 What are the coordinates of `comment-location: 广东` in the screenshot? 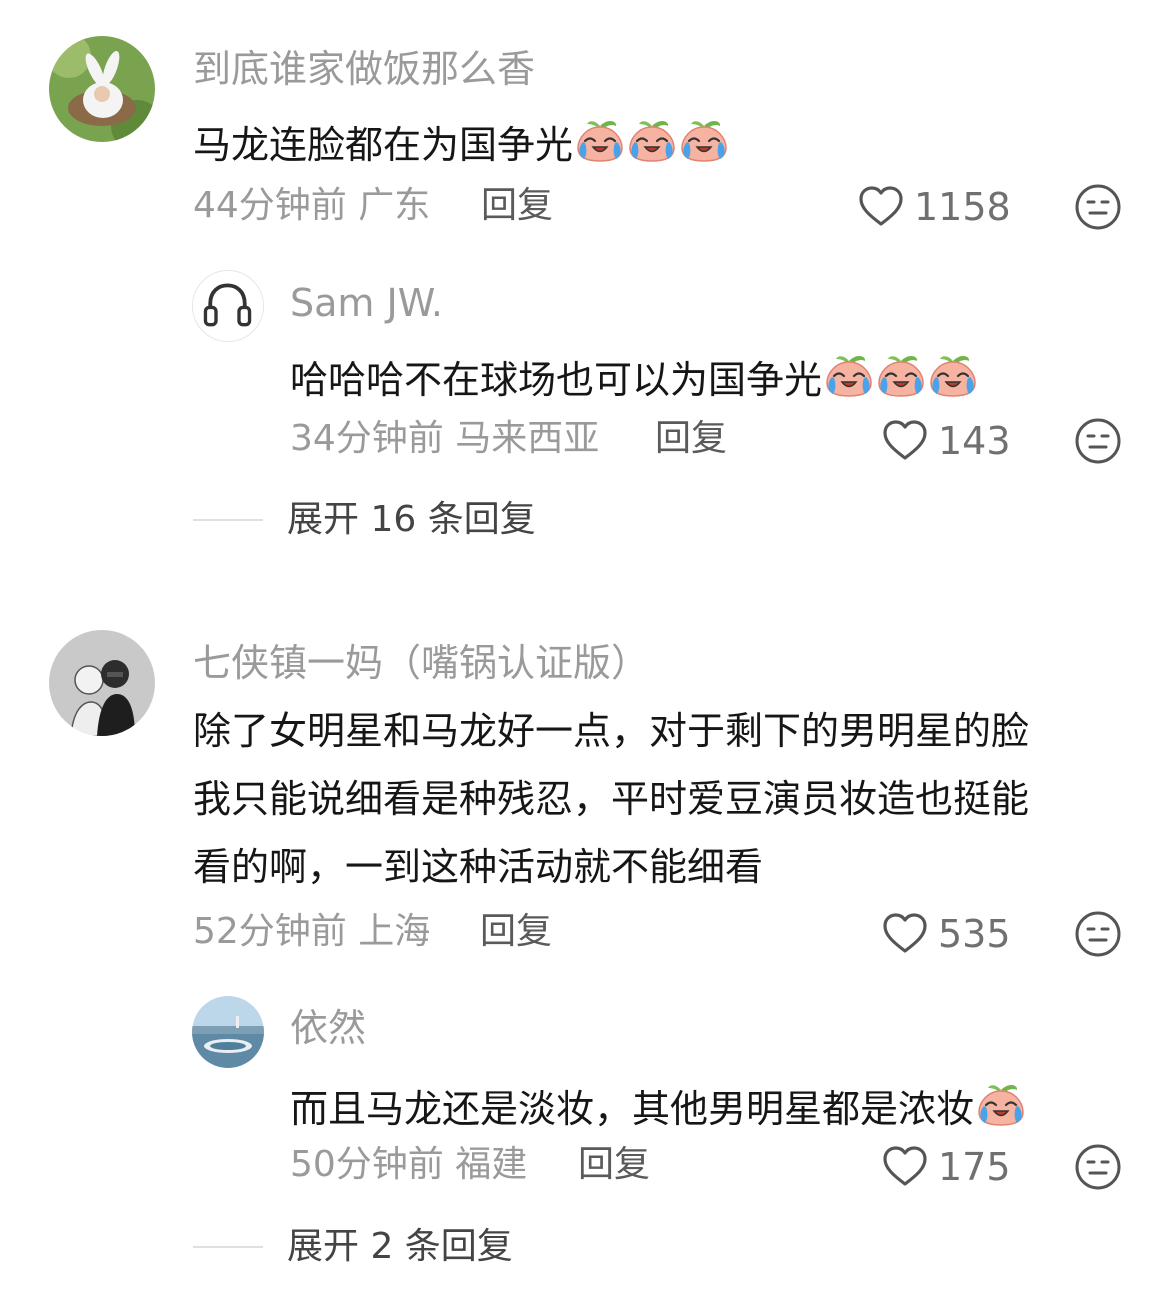 It's located at (394, 205).